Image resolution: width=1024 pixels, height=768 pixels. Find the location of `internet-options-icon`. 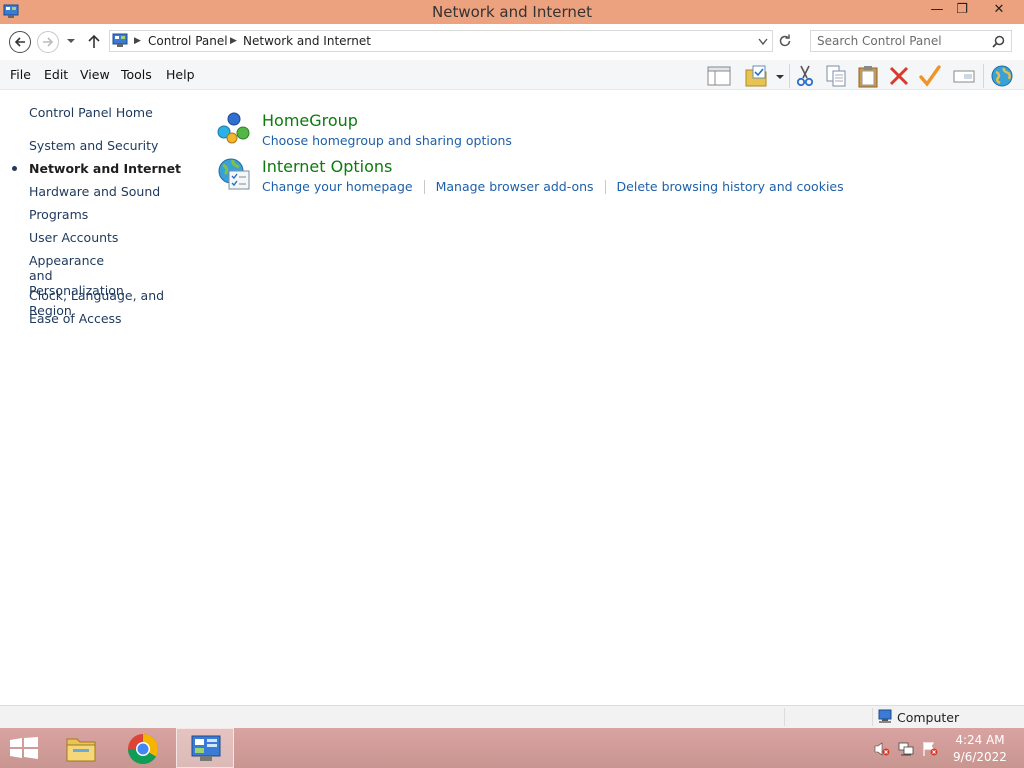

internet-options-icon is located at coordinates (234, 174).